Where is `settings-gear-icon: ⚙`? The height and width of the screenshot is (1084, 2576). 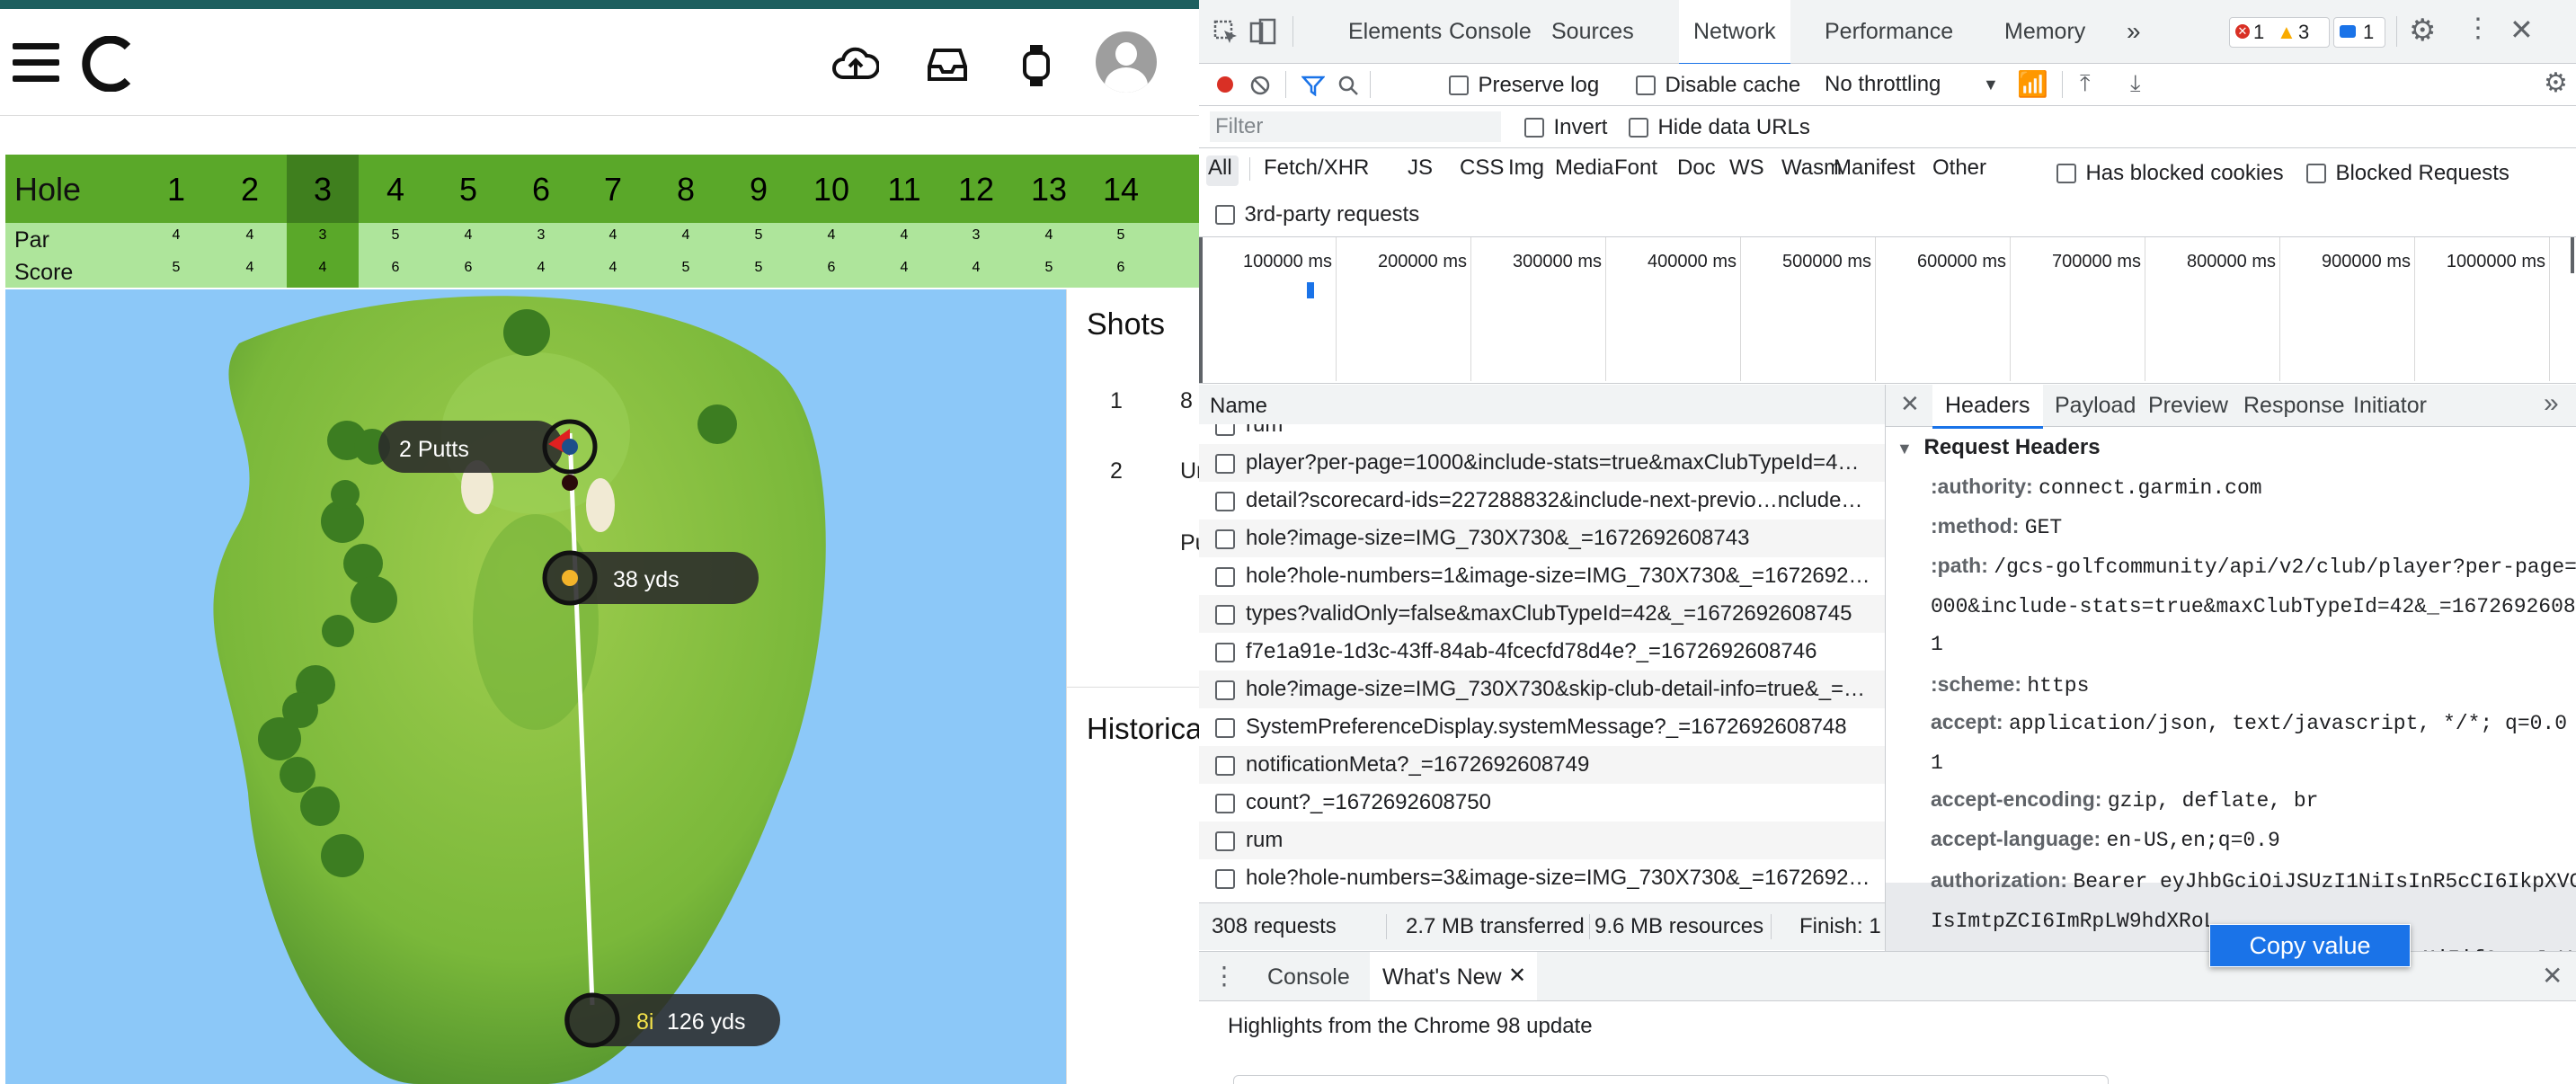 settings-gear-icon: ⚙ is located at coordinates (2422, 31).